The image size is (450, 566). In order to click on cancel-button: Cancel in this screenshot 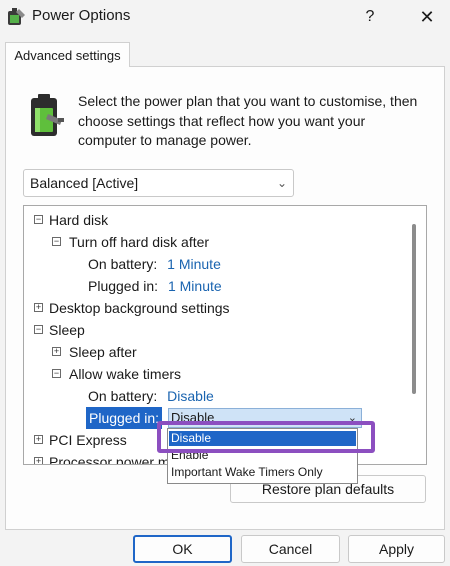, I will do `click(290, 549)`.